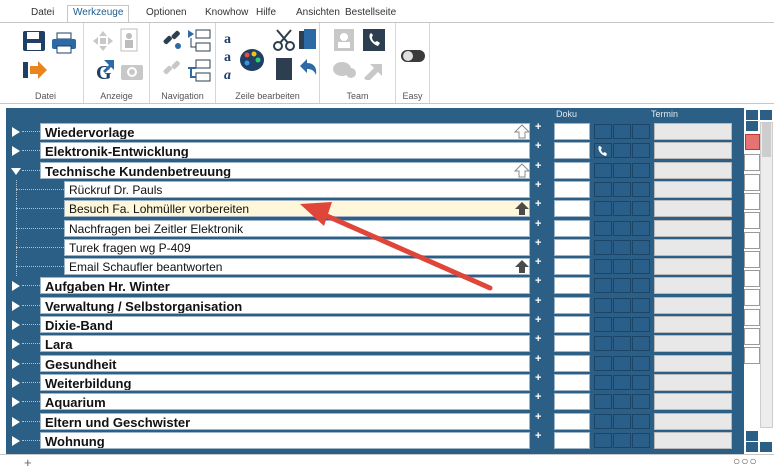 This screenshot has height=471, width=774. I want to click on category-row: Wiedervorlage +, so click(375, 131).